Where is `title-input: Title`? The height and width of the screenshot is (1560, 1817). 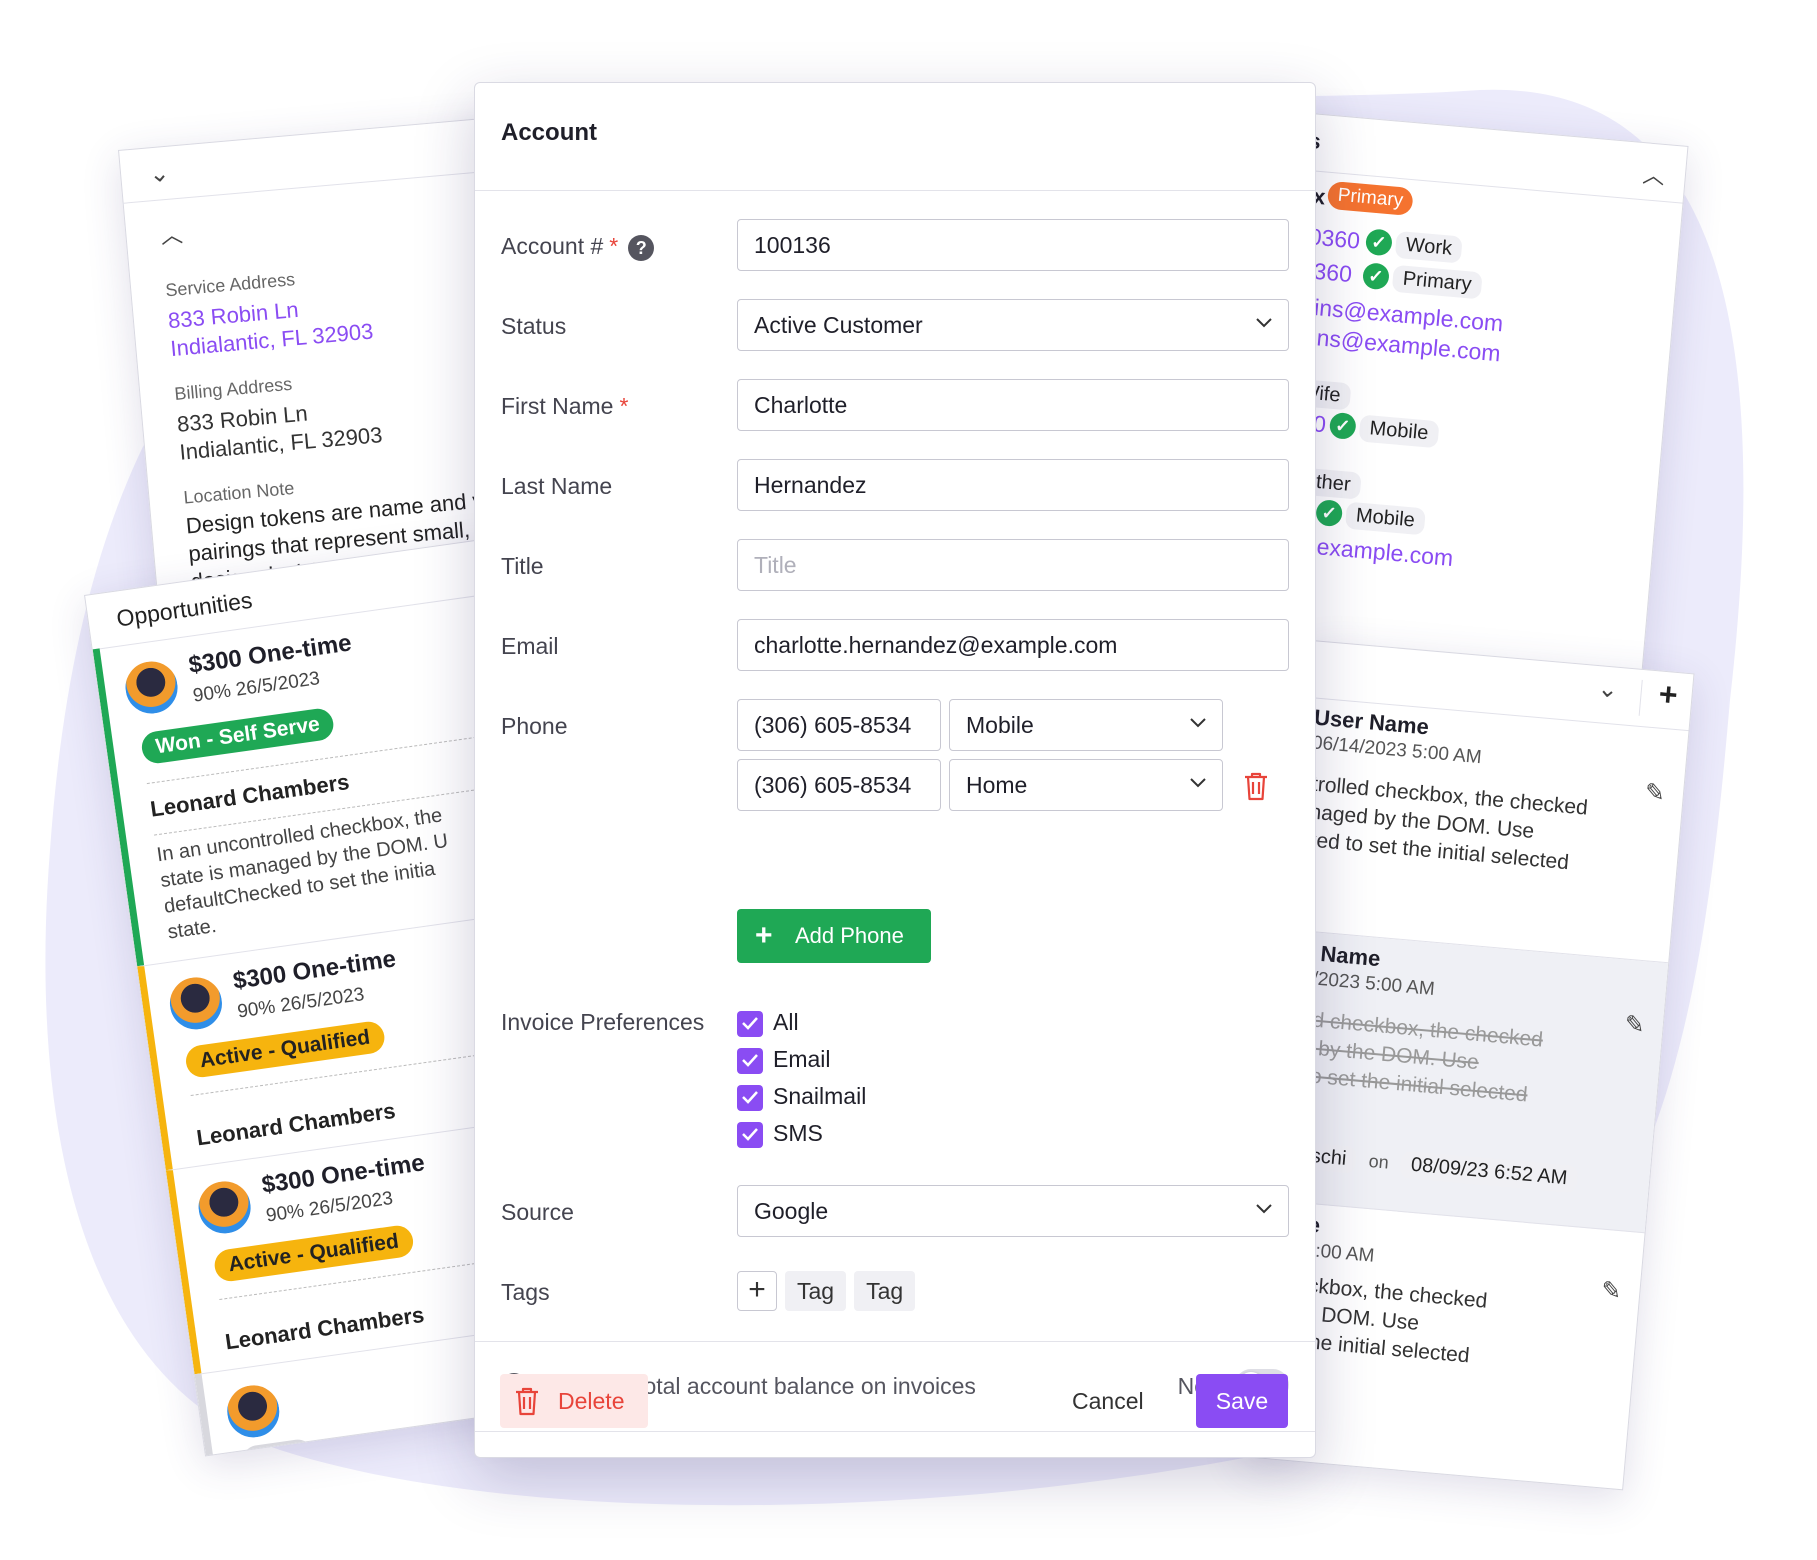 title-input: Title is located at coordinates (1013, 565).